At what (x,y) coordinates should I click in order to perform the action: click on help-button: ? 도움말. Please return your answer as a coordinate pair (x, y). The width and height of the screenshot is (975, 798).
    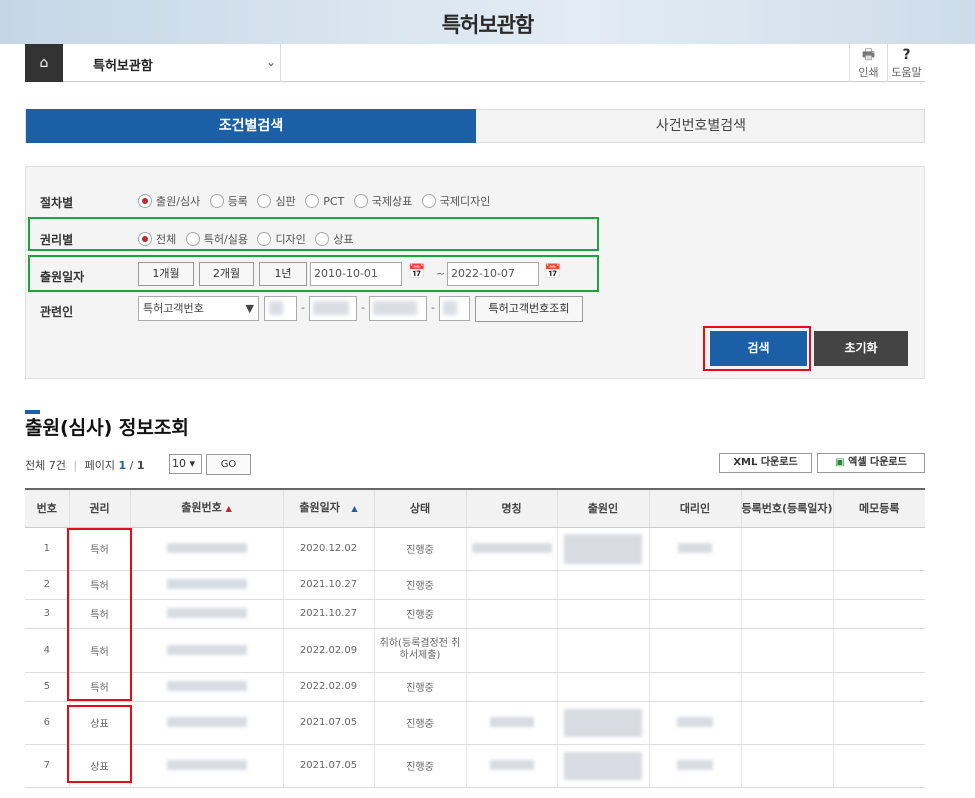
    Looking at the image, I should click on (906, 63).